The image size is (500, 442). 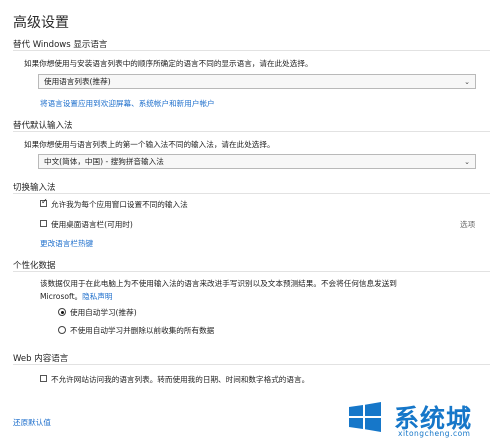 What do you see at coordinates (34, 188) in the screenshot?
I see `switch-input-heading: 切换输入法` at bounding box center [34, 188].